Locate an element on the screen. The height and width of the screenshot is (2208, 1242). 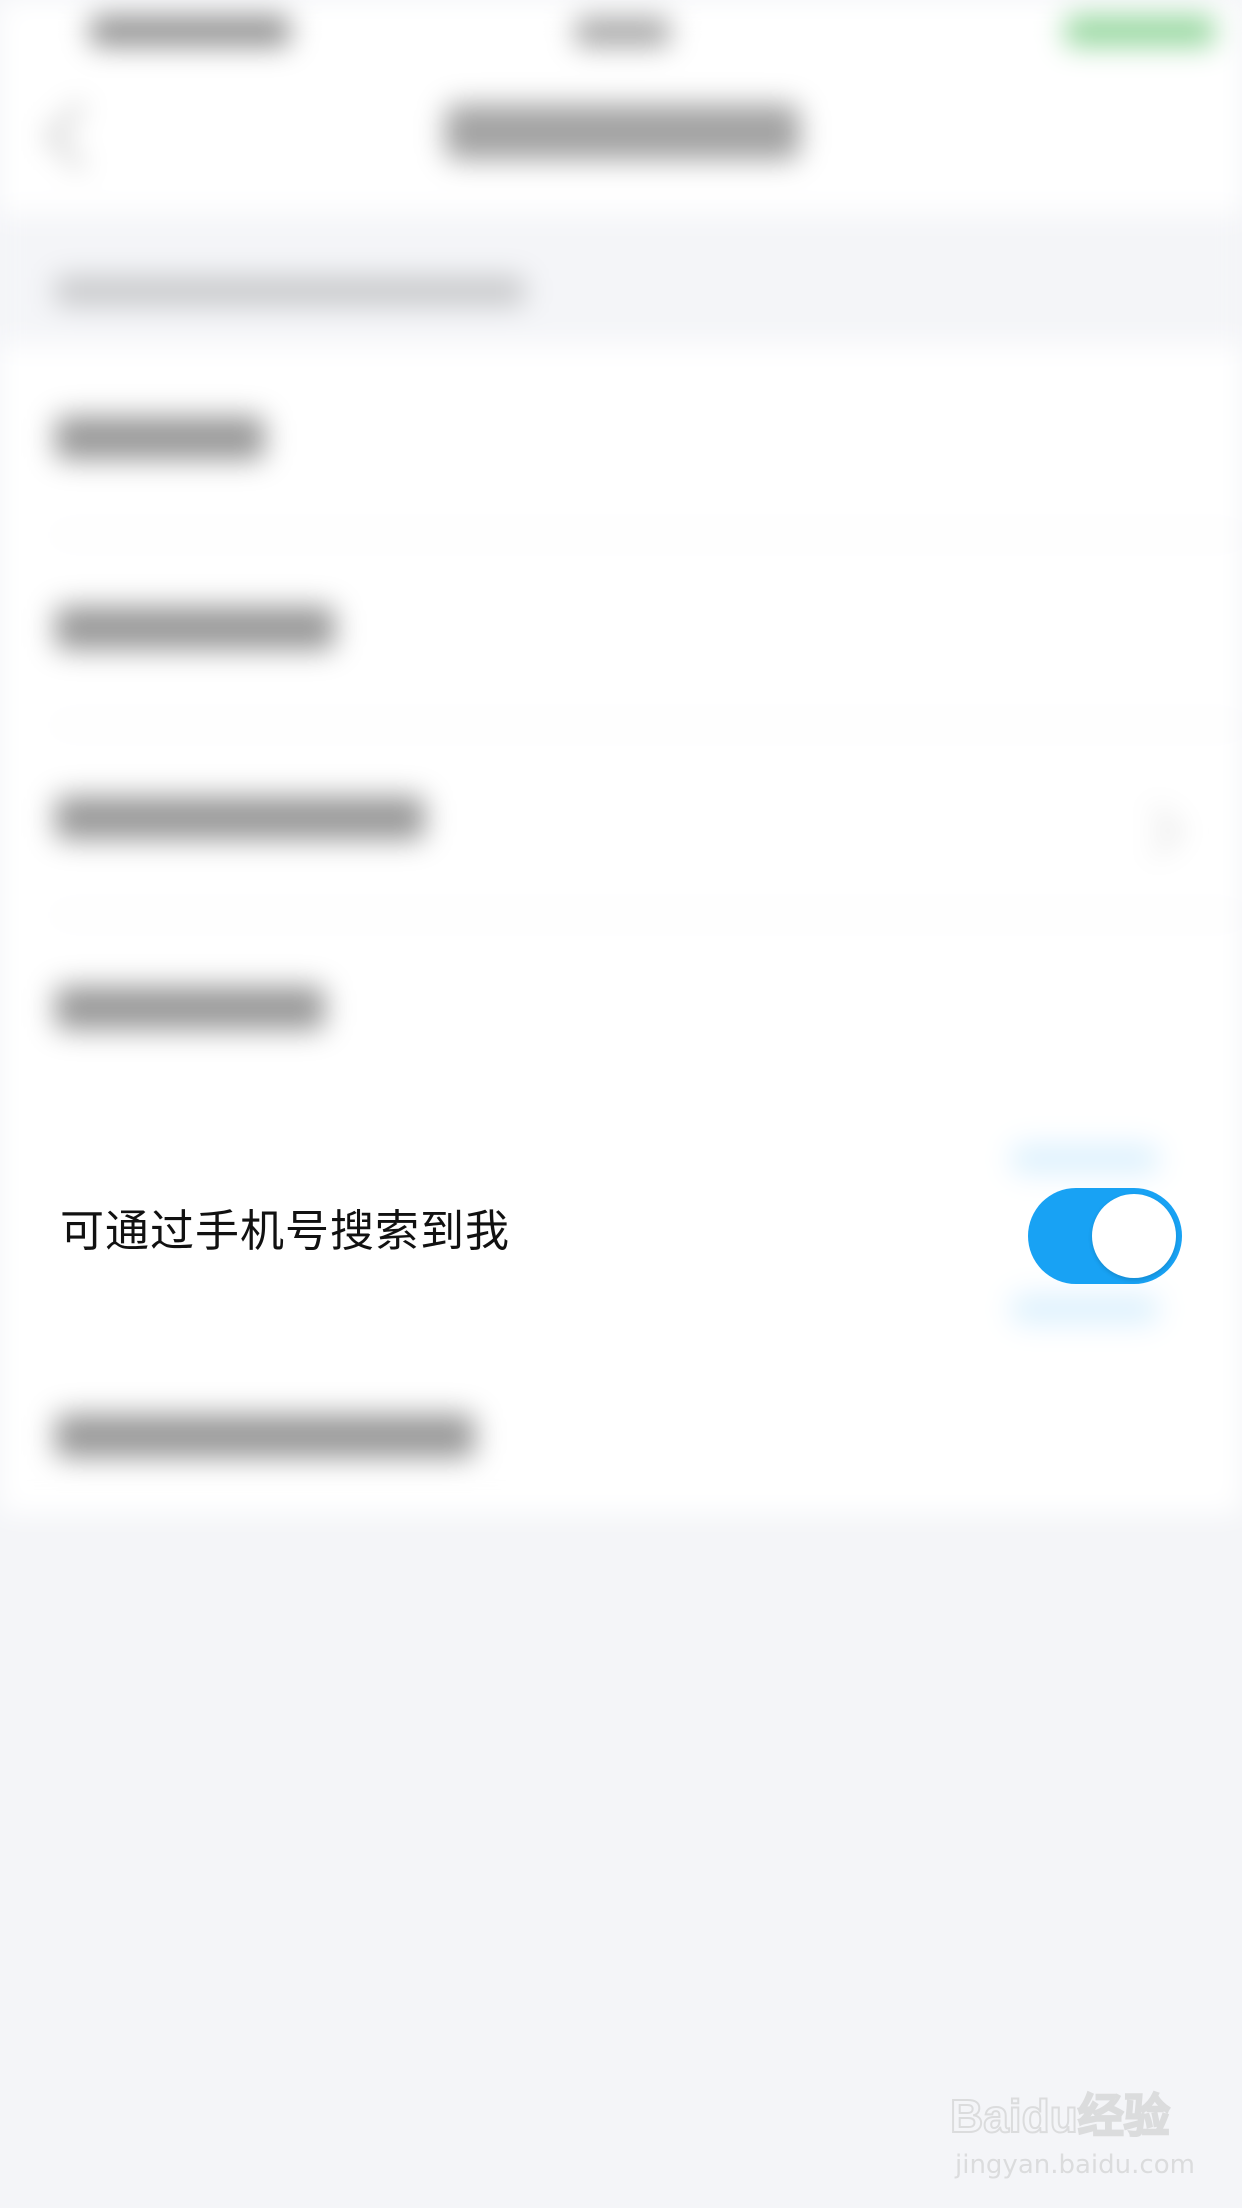
status-time-blur is located at coordinates (622, 32).